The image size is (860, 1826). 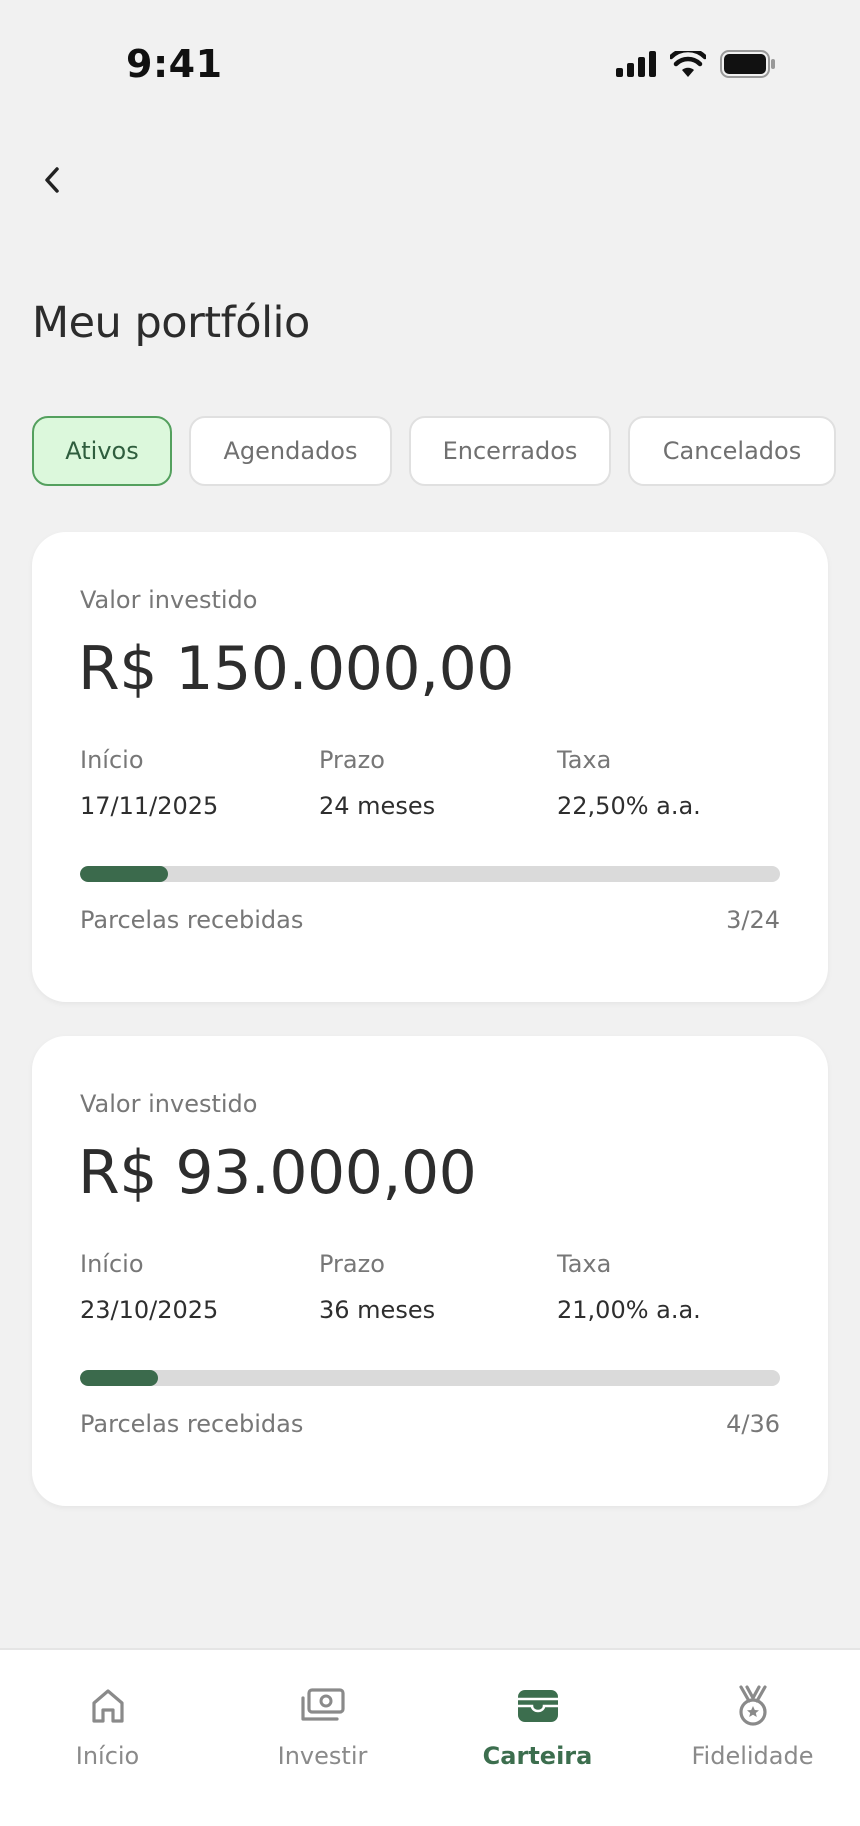 What do you see at coordinates (537, 1725) in the screenshot?
I see `nav-carteira: Carteira` at bounding box center [537, 1725].